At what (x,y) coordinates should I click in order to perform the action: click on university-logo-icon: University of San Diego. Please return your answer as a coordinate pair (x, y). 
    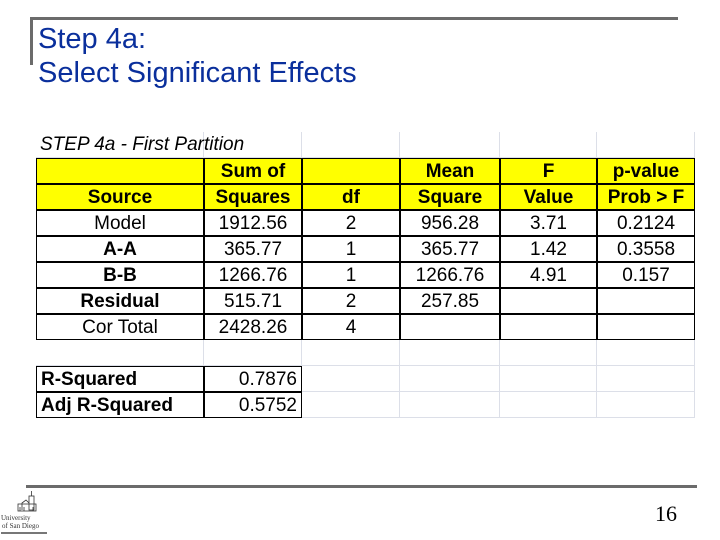
    Looking at the image, I should click on (24, 512).